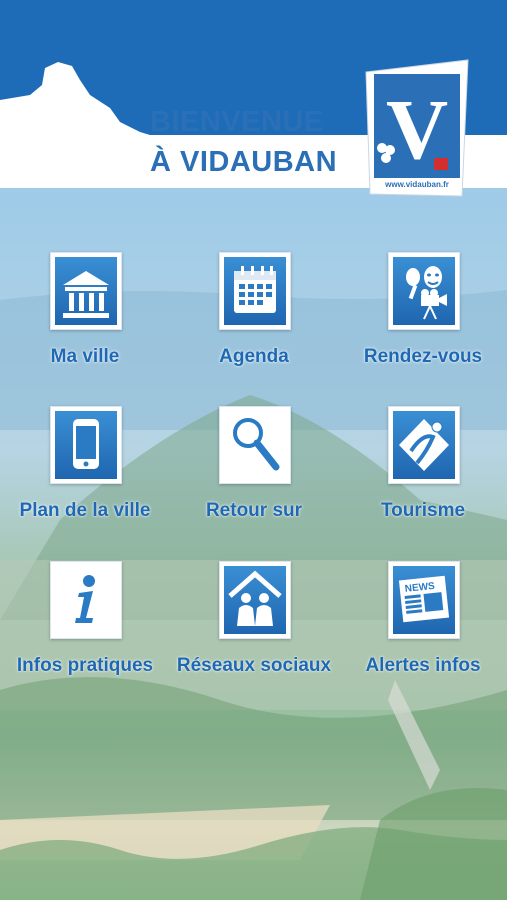 The width and height of the screenshot is (507, 900). Describe the element at coordinates (237, 122) in the screenshot. I see `welcome-title-line1: BIENVENUE` at that location.